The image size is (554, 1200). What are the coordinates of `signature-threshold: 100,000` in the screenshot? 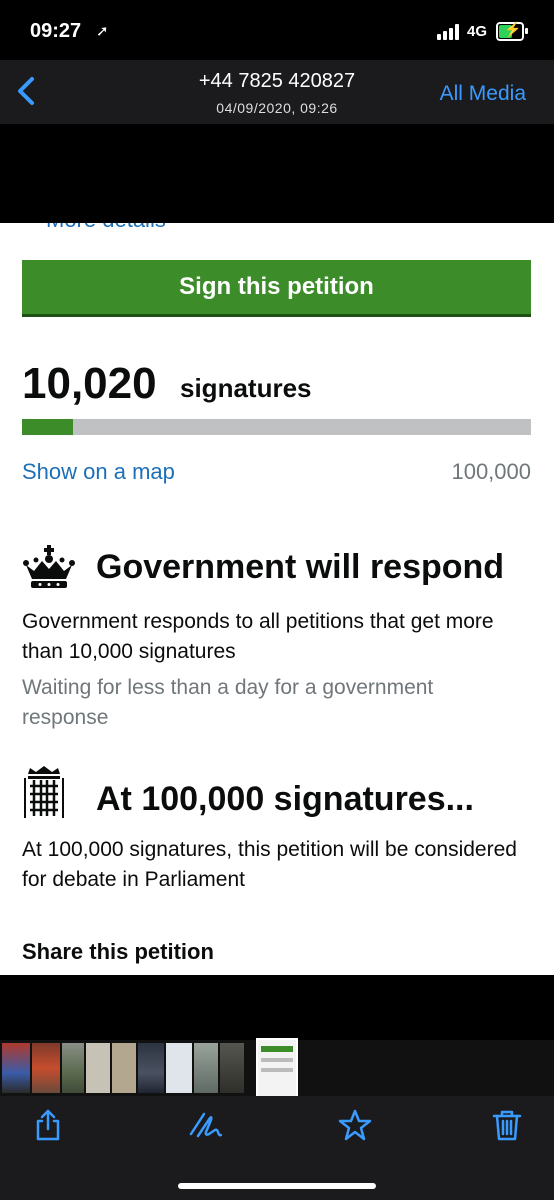 It's located at (491, 471).